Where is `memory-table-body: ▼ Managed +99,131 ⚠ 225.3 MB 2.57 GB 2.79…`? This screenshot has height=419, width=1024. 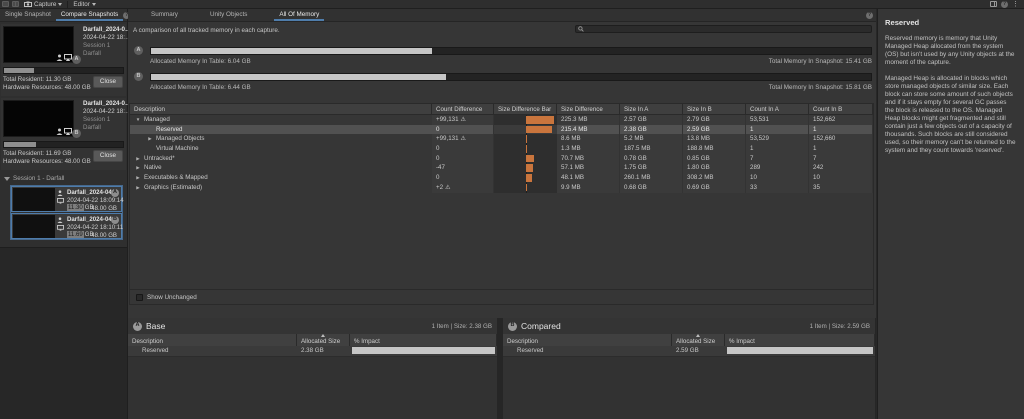 memory-table-body: ▼ Managed +99,131 ⚠ 225.3 MB 2.57 GB 2.79… is located at coordinates (501, 154).